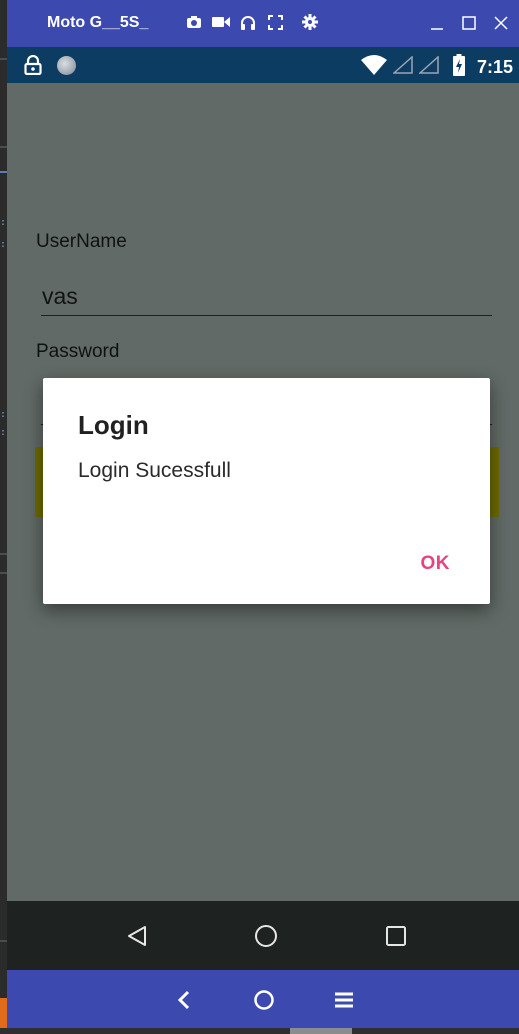 The image size is (519, 1034). I want to click on device-name: Moto G__5S_, so click(98, 22).